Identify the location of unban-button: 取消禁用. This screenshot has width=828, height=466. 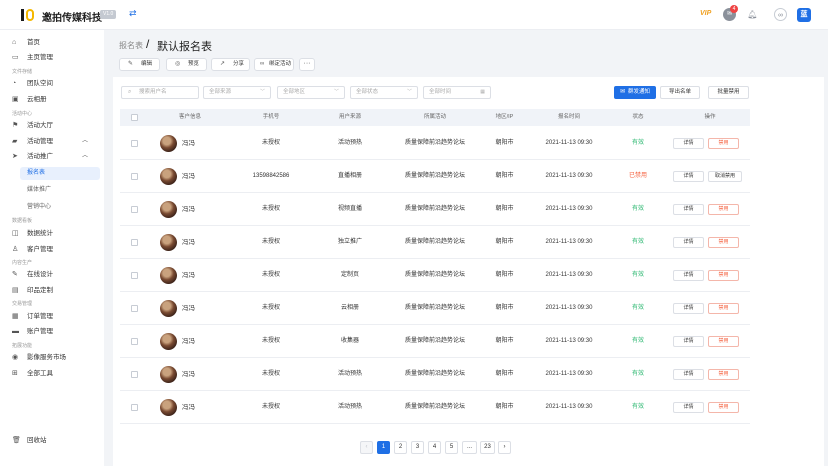
(725, 176).